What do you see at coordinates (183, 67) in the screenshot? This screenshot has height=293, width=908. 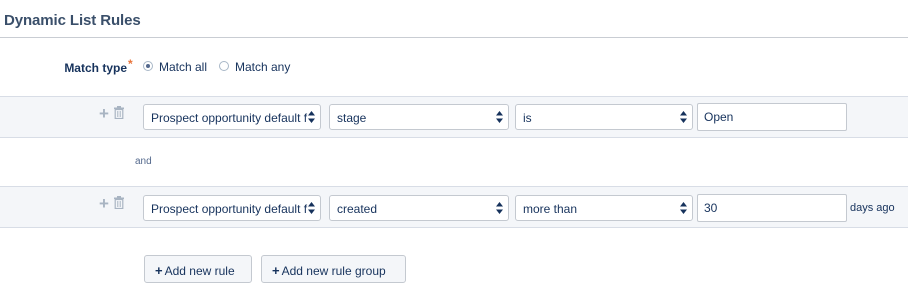 I see `match-all-label: Match all` at bounding box center [183, 67].